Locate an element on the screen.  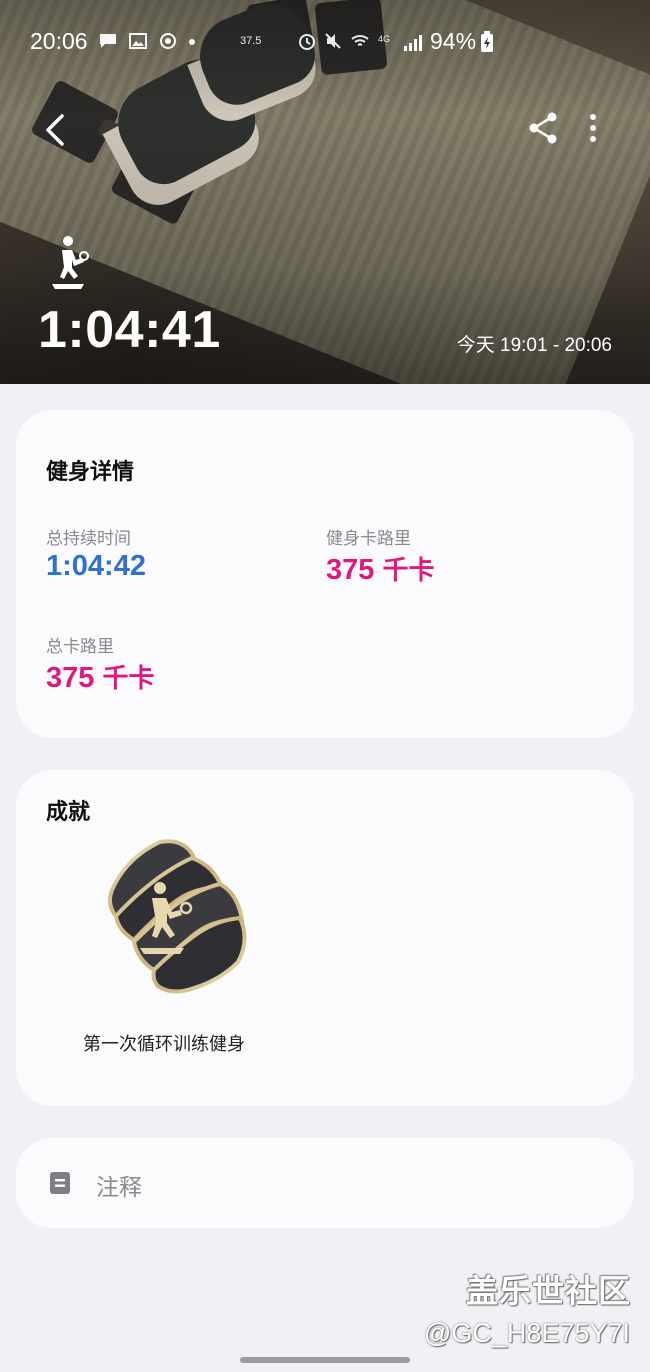
4g-icon: 4G is located at coordinates (384, 39).